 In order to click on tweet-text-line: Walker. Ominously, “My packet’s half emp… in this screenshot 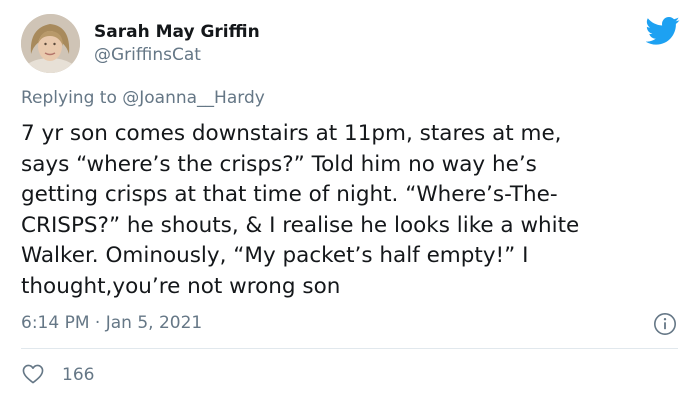, I will do `click(275, 255)`.